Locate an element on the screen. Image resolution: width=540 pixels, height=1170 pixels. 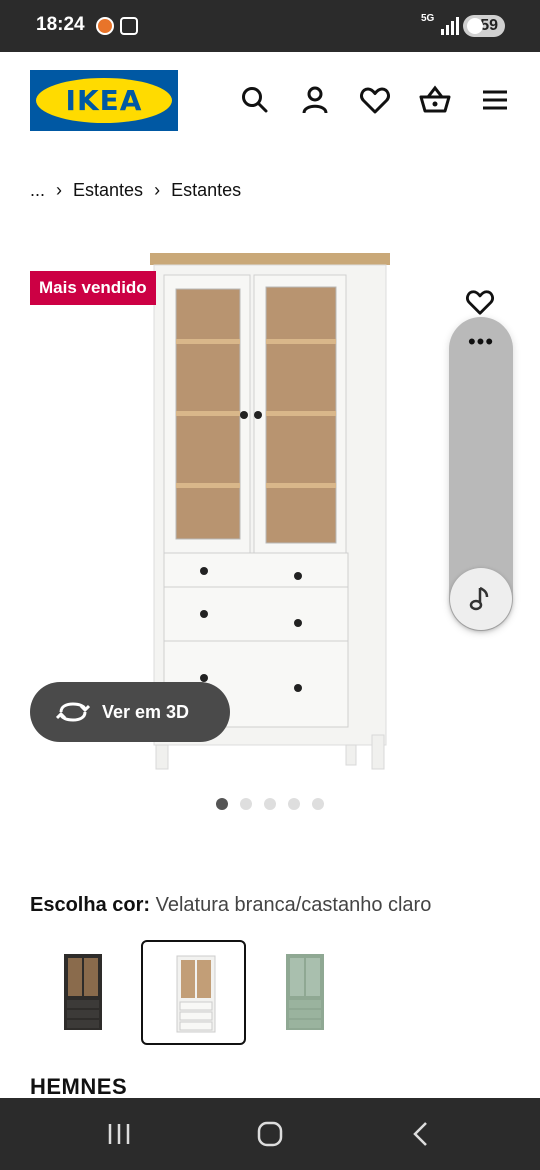
search-icon is located at coordinates (255, 100).